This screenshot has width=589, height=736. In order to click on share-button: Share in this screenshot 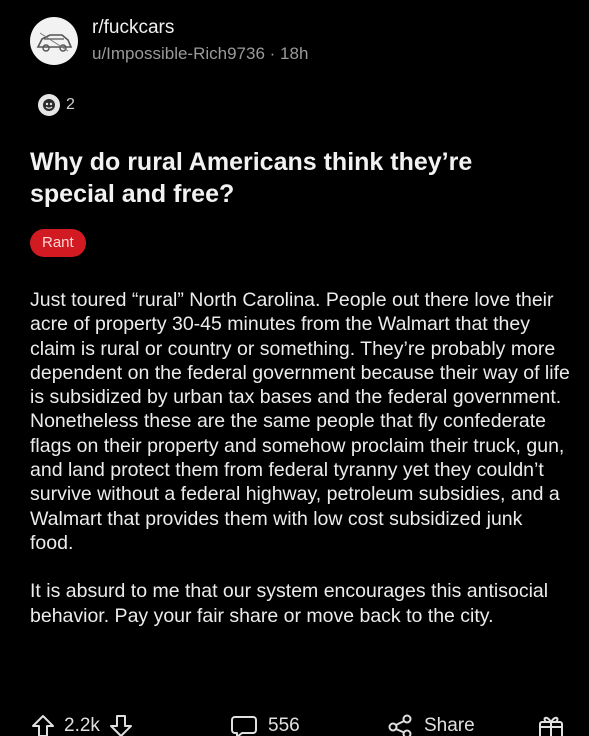, I will do `click(430, 724)`.